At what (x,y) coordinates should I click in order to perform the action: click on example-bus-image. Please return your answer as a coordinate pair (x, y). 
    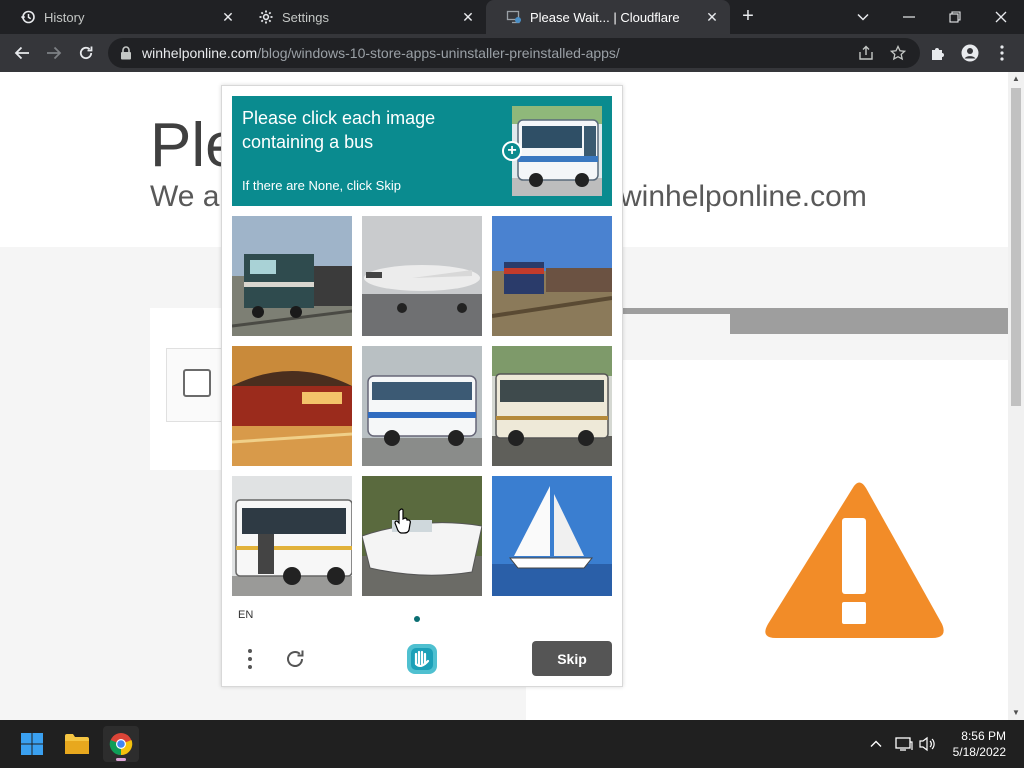
    Looking at the image, I should click on (557, 151).